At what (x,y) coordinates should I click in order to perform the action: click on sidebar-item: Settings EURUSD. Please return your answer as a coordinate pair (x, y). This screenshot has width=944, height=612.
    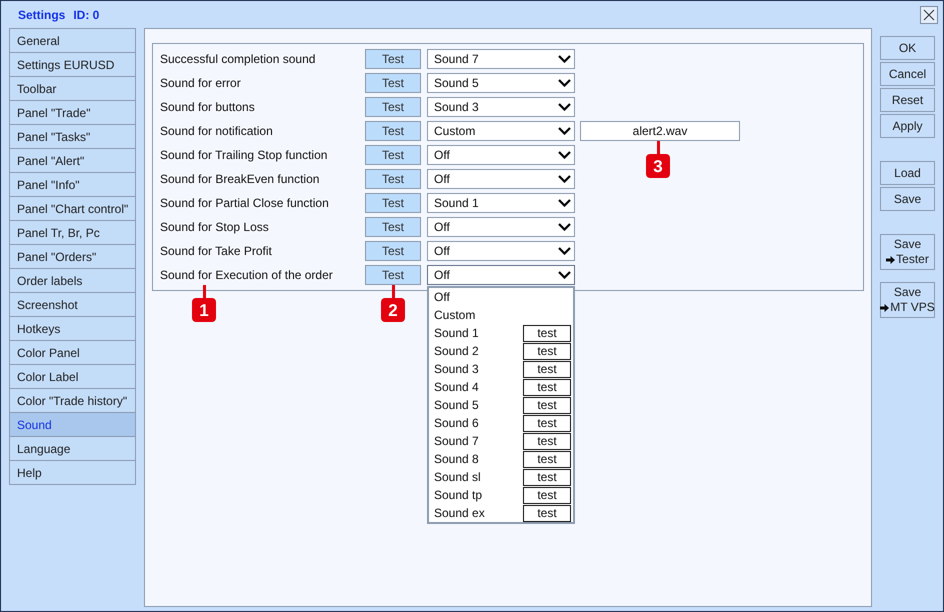
    Looking at the image, I should click on (72, 64).